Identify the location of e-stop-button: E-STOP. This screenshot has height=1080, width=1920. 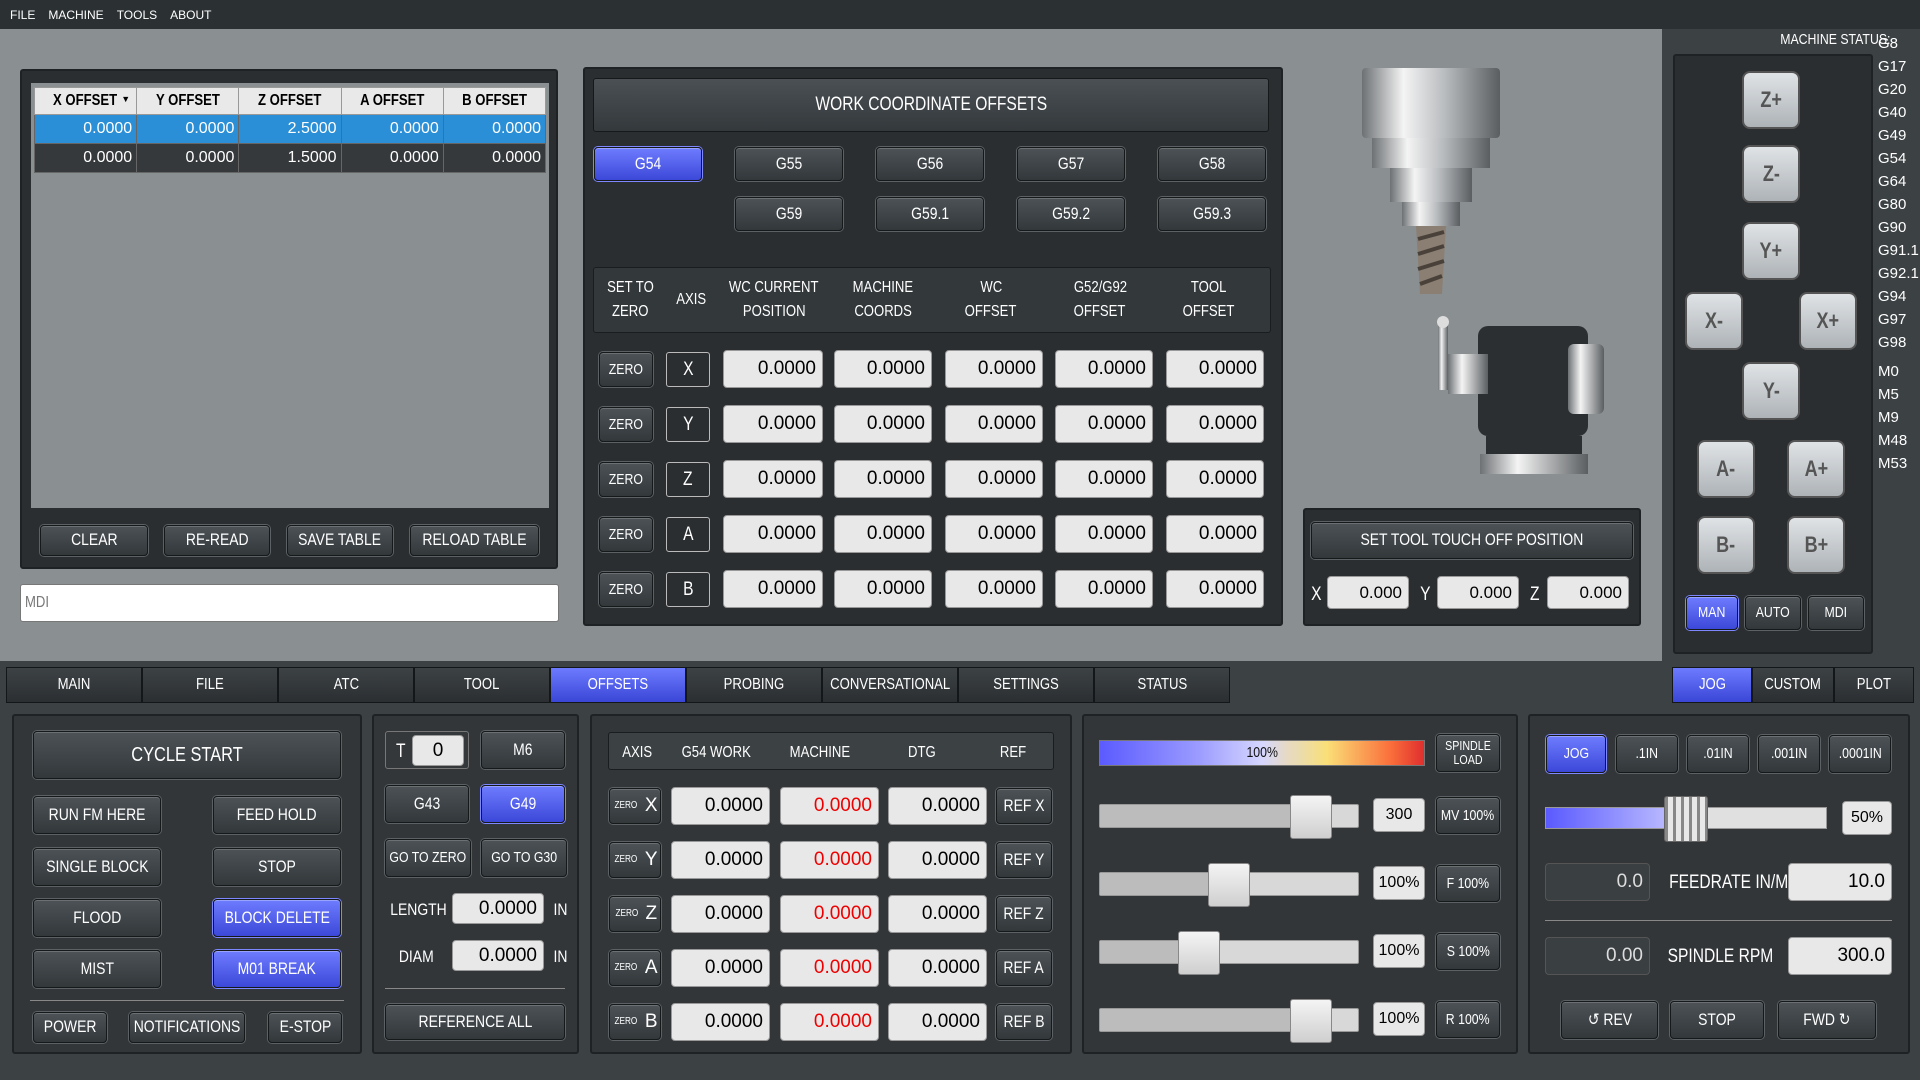
(305, 1027).